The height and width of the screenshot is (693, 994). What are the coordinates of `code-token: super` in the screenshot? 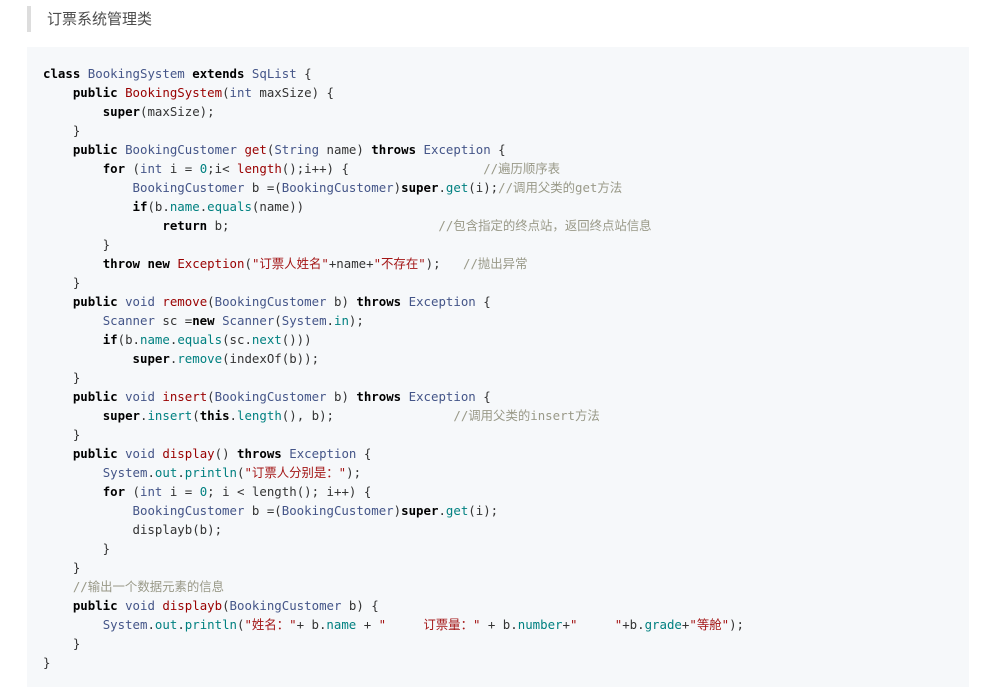 It's located at (121, 111).